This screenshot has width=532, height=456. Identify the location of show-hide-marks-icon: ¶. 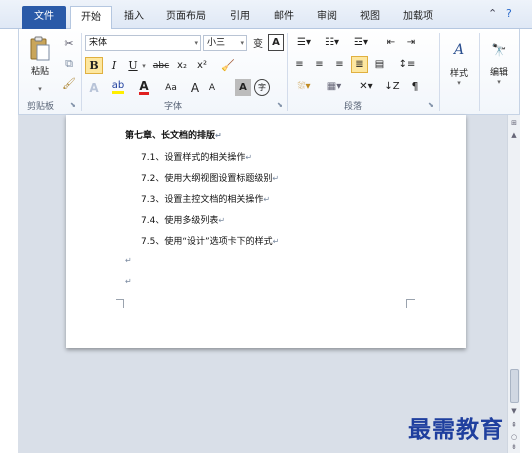
(415, 86).